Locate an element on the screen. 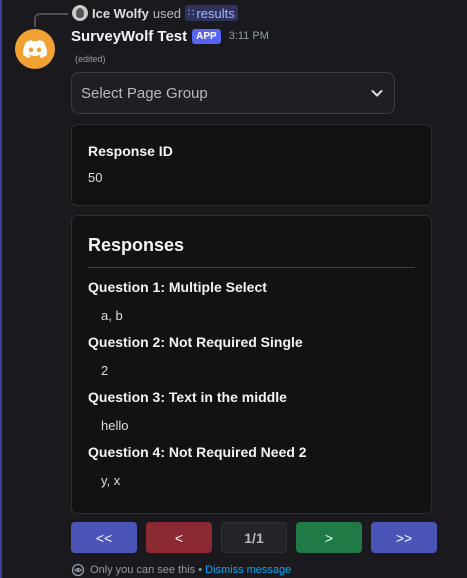 Image resolution: width=467 pixels, height=578 pixels. pagination-controls: << < 1/1 > >> is located at coordinates (254, 537).